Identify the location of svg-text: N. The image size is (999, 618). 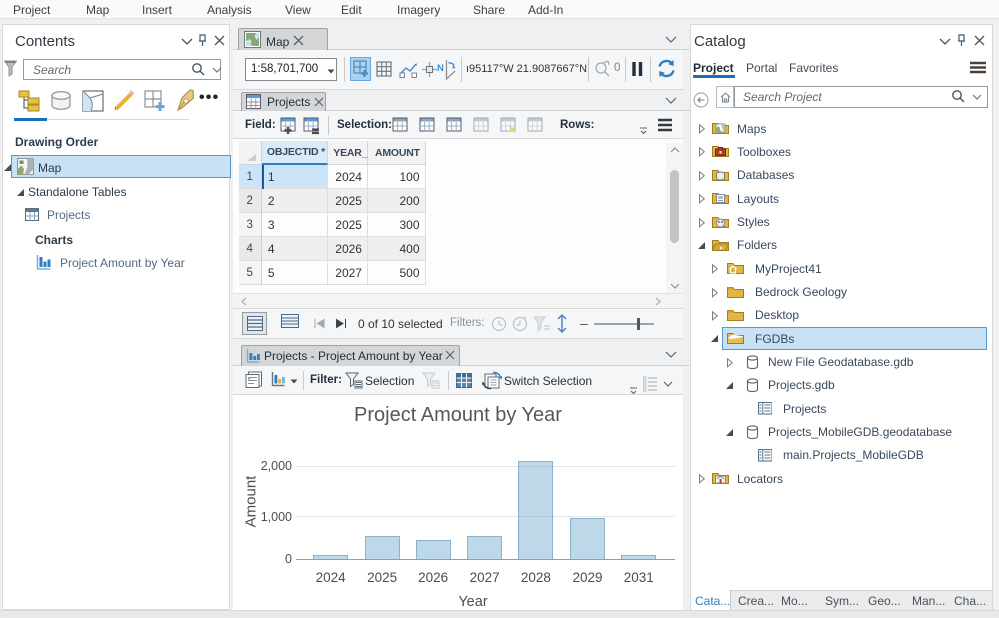
(440, 68).